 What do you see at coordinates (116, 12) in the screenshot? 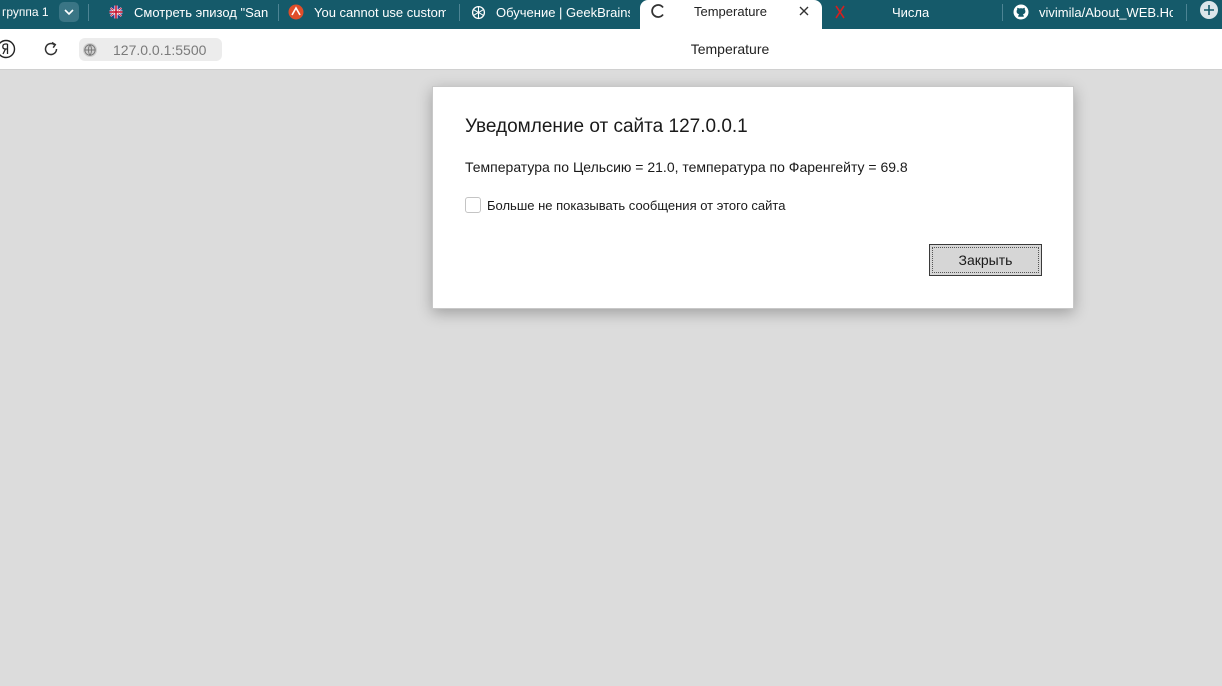
I see `uk-flag-icon` at bounding box center [116, 12].